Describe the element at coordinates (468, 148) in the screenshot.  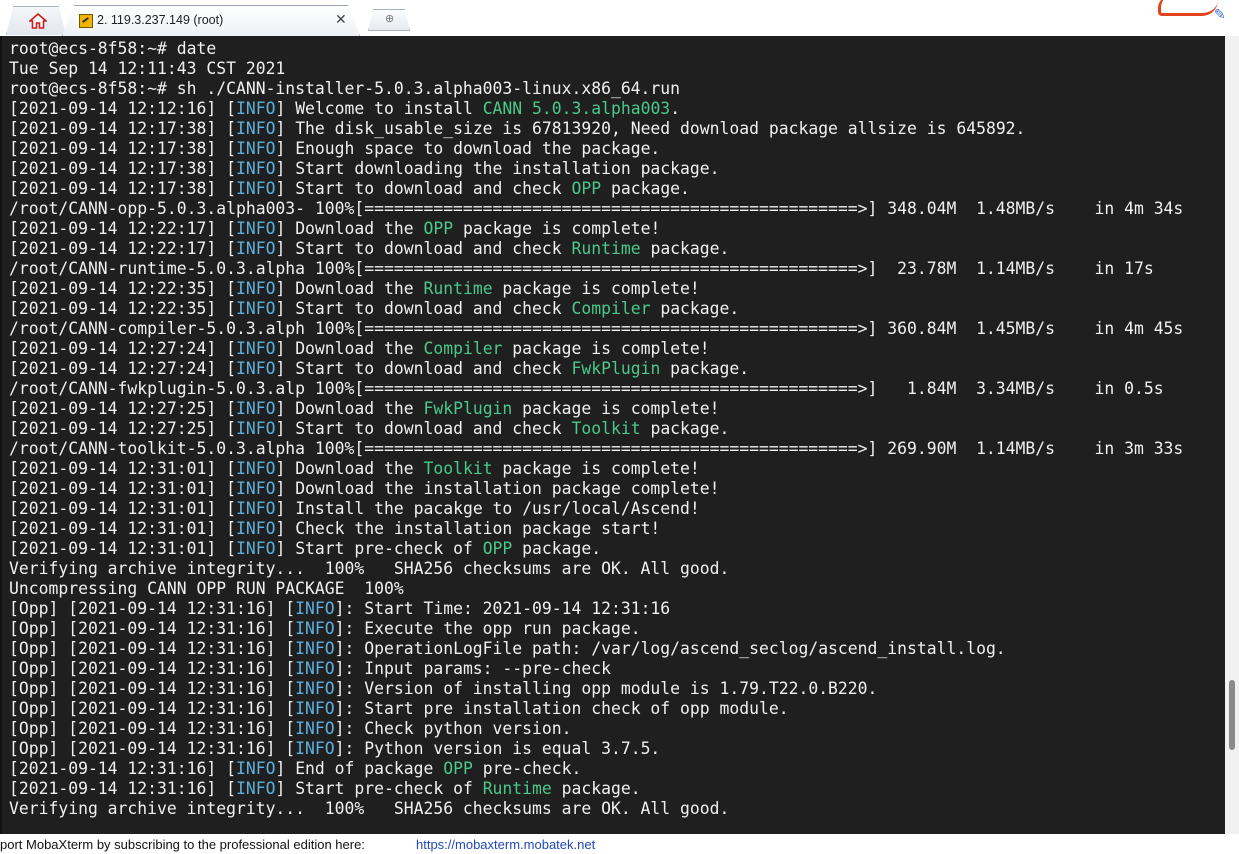
I see `line-text: ] Enough space to download the package.` at that location.